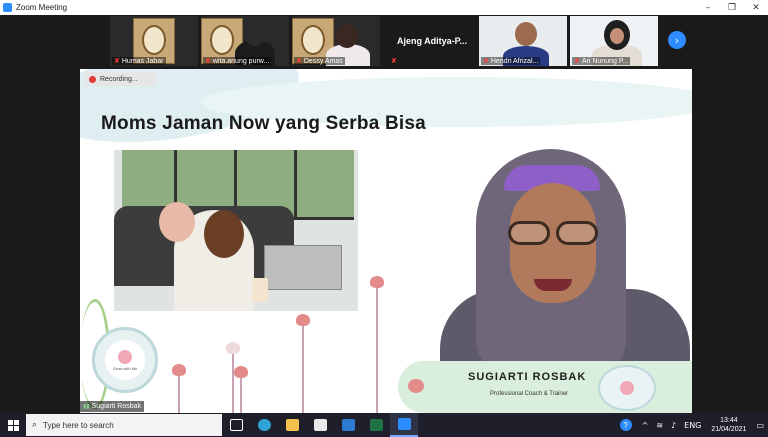 This screenshot has width=768, height=437. I want to click on task-view-icon, so click(236, 425).